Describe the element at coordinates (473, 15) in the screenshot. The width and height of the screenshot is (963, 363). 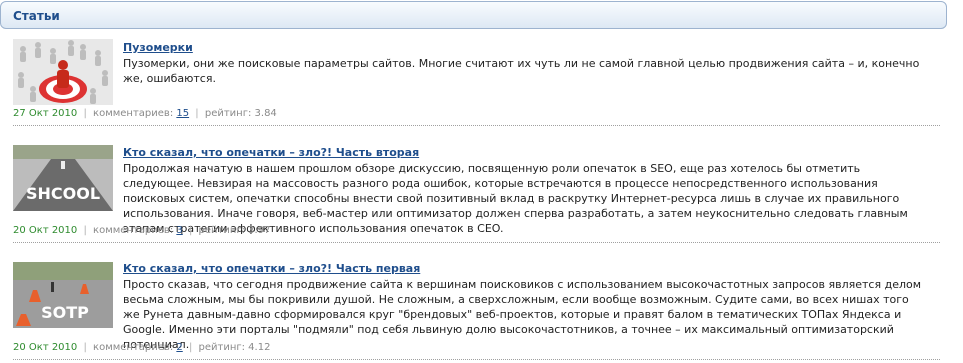
I see `panel-header: Статьи` at that location.